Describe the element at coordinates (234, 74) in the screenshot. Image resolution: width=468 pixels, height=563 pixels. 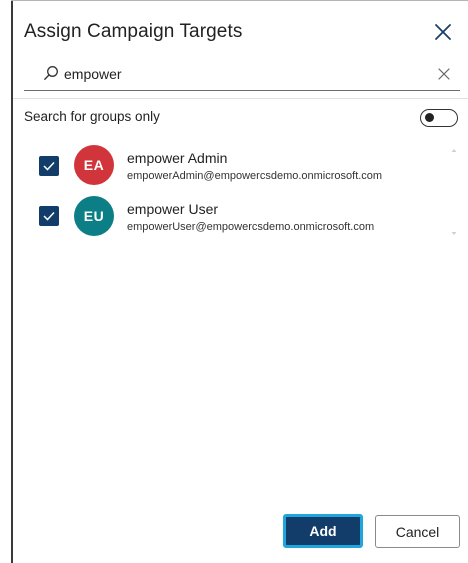
I see `search-input` at that location.